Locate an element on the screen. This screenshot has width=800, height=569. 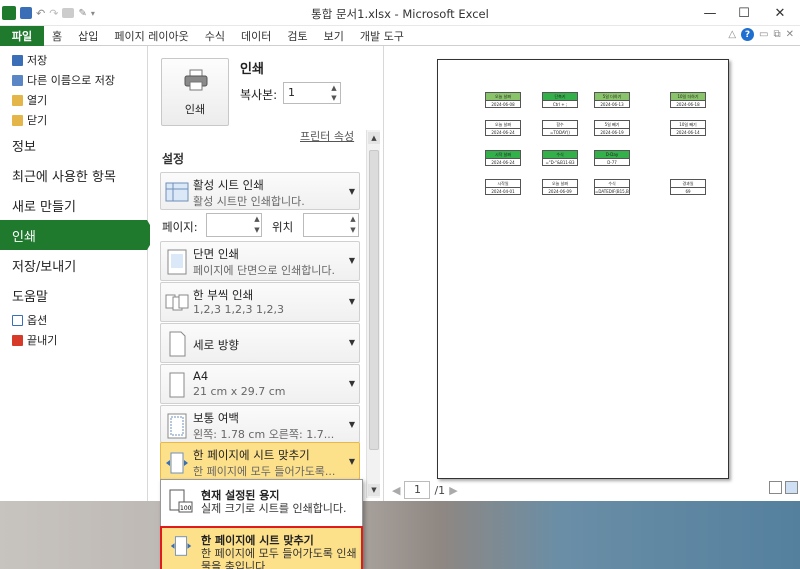
ribbon-right-controls: △ ? ▭ ⧉ ✕ is located at coordinates (761, 34).